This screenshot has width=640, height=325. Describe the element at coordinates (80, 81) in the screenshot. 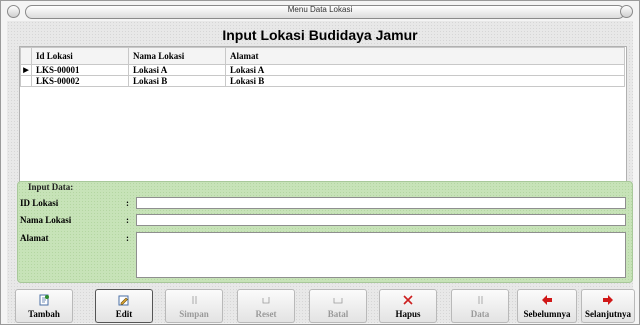

I see `cell-id: LKS-00002` at that location.